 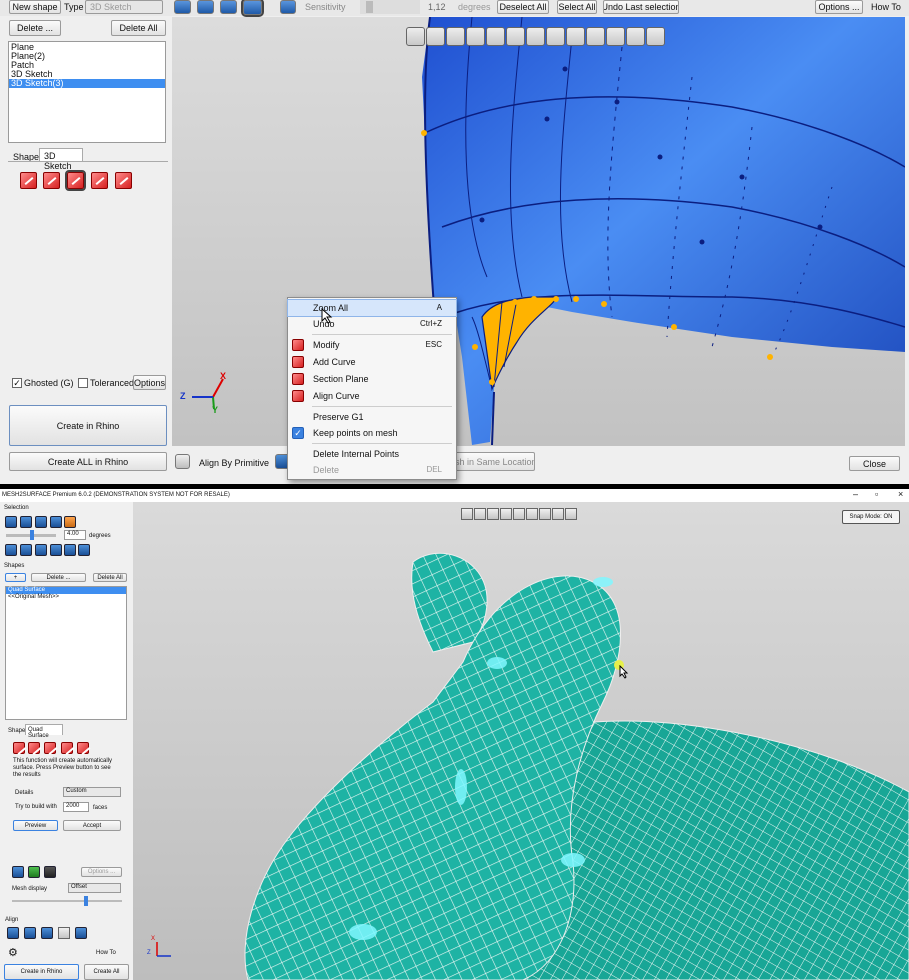 I want to click on snap-mode-button: Snap Mode: ON, so click(x=871, y=517).